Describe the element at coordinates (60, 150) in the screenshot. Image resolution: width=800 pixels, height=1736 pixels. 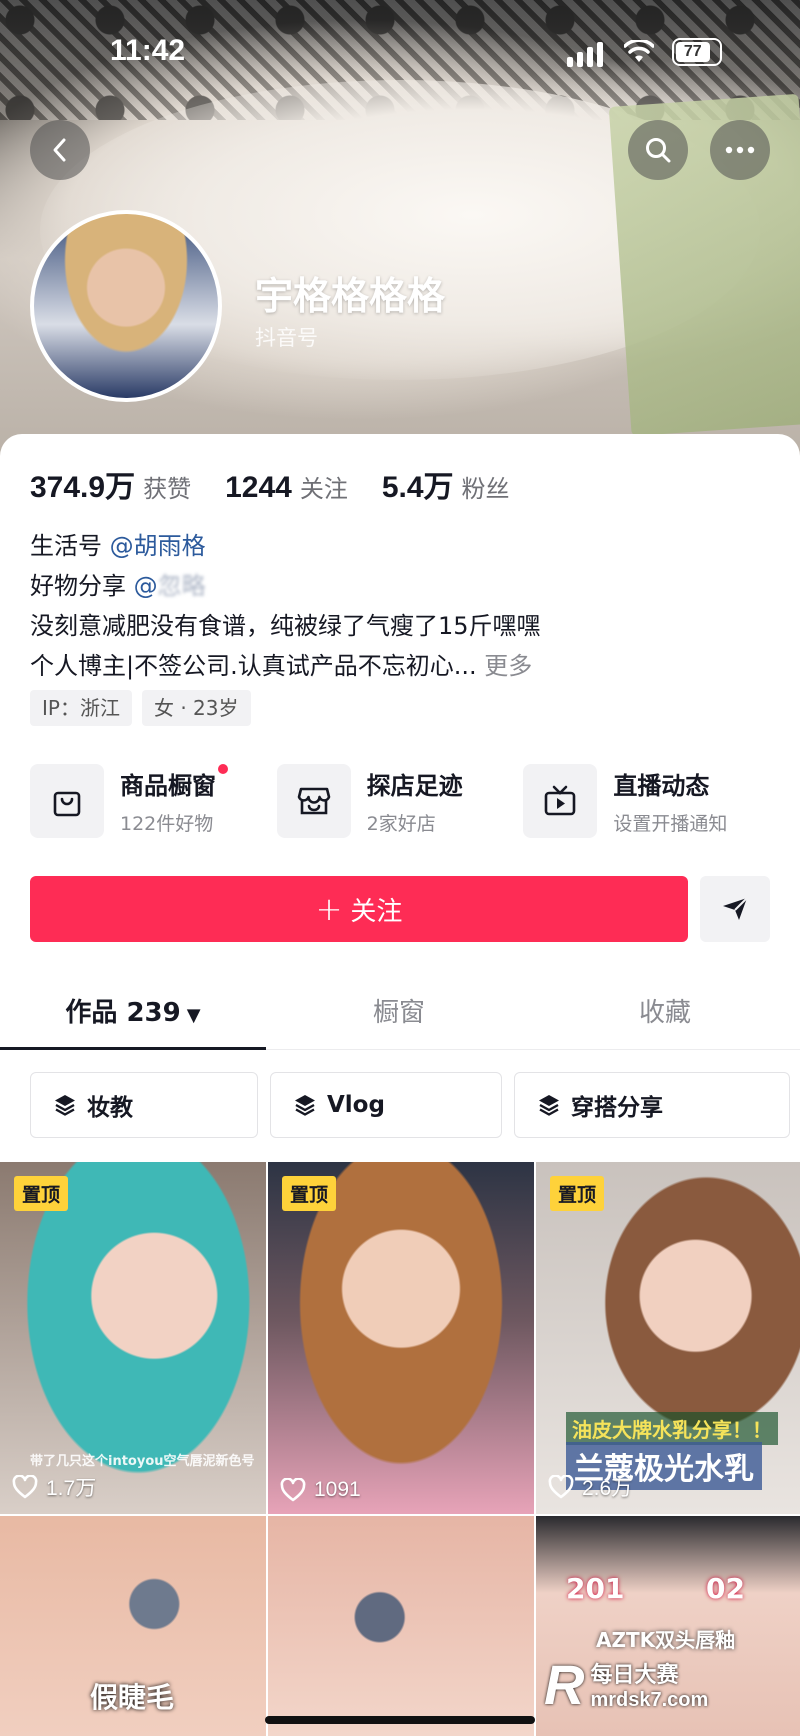
I see `back-button` at that location.